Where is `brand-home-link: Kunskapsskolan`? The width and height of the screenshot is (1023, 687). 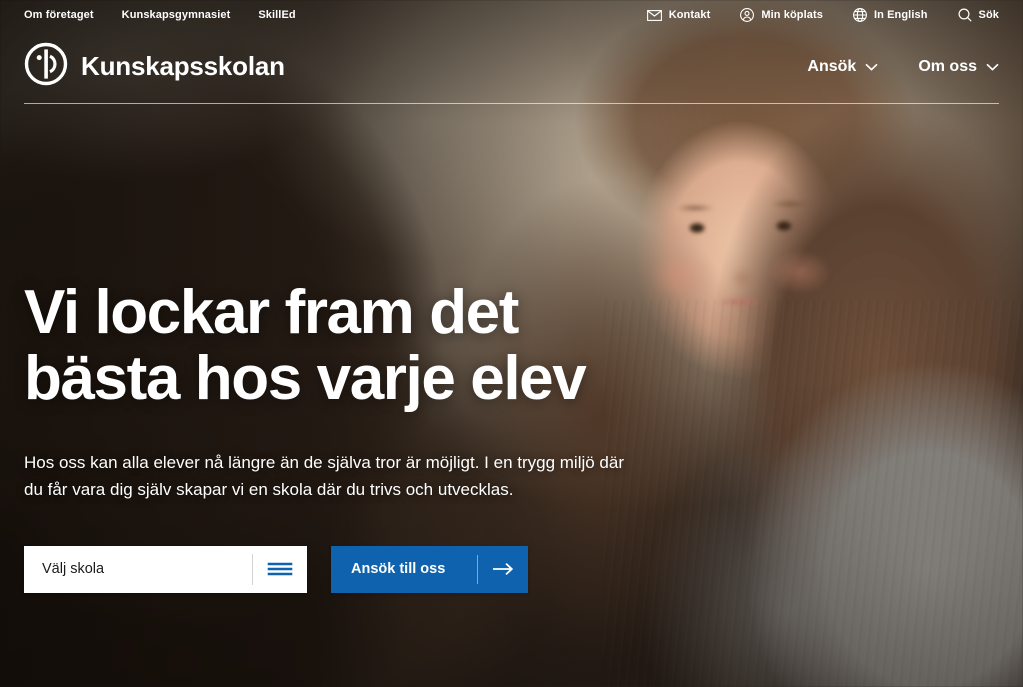 brand-home-link: Kunskapsskolan is located at coordinates (154, 66).